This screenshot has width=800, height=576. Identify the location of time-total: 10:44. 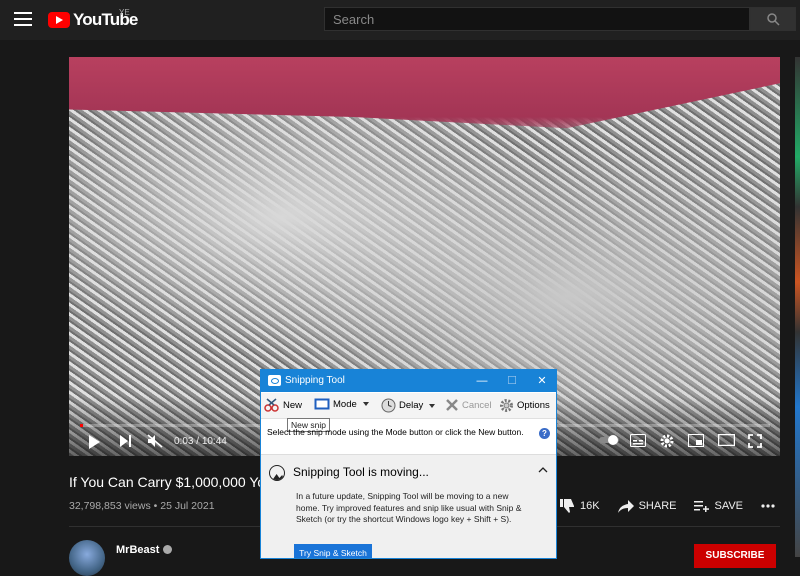
(214, 441).